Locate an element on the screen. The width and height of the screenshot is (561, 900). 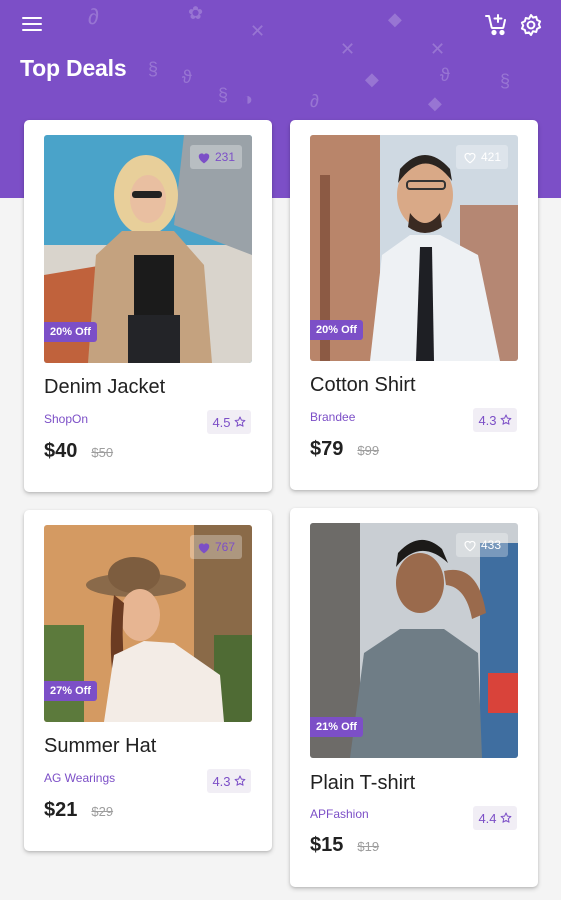
product-brand: Brandee is located at coordinates (332, 417).